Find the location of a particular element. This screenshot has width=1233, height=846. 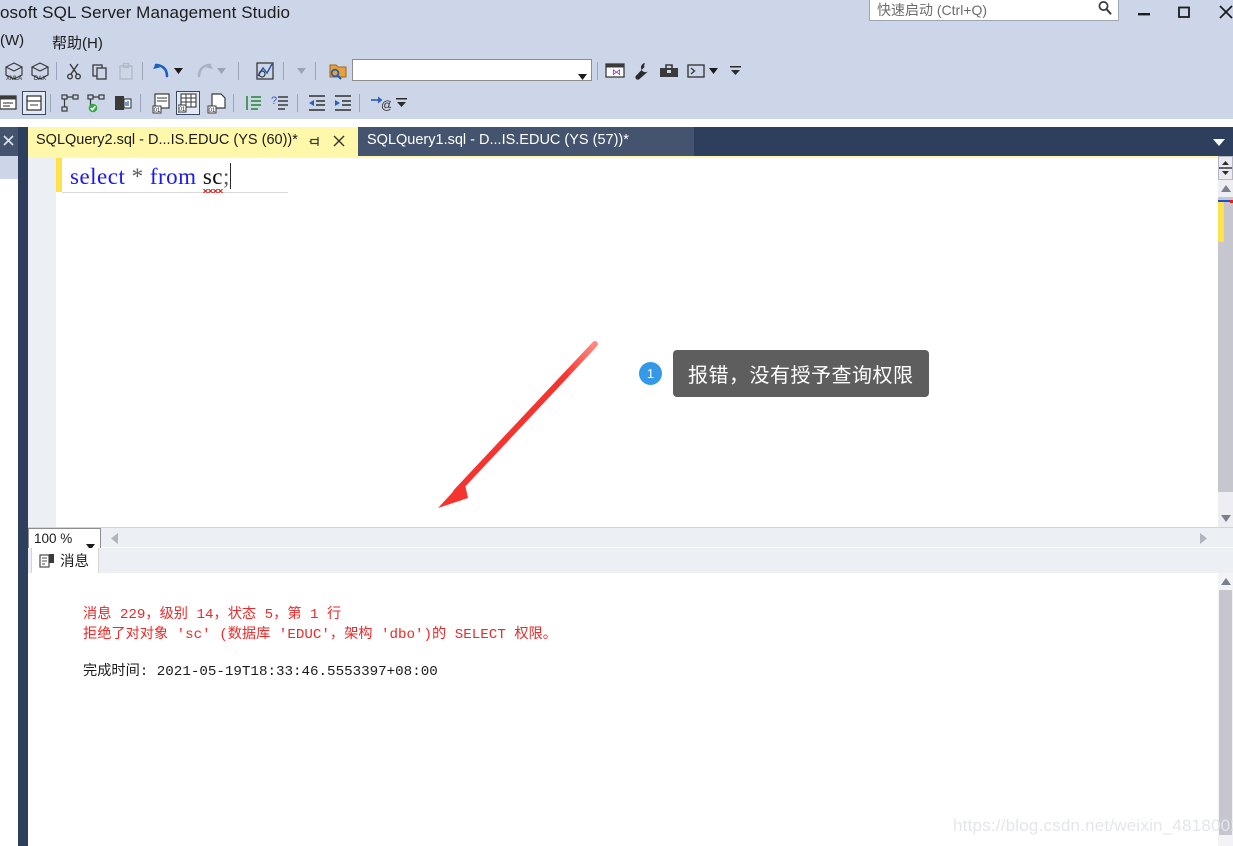

annotation-badge: 1 is located at coordinates (650, 373).